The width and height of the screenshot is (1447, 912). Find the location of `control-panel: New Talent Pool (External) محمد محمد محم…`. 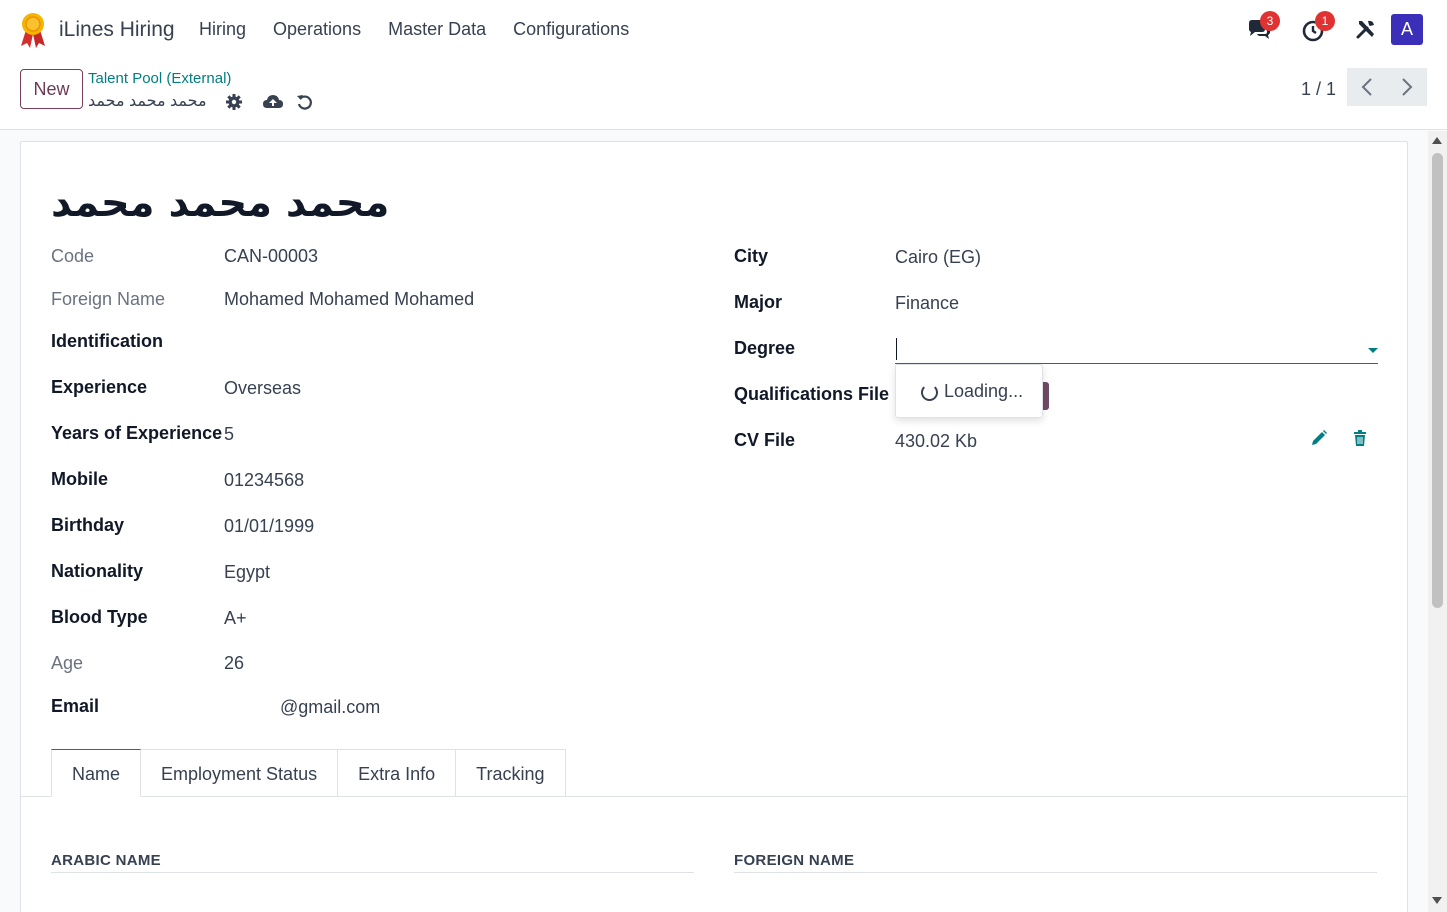

control-panel: New Talent Pool (External) محمد محمد محم… is located at coordinates (723, 95).